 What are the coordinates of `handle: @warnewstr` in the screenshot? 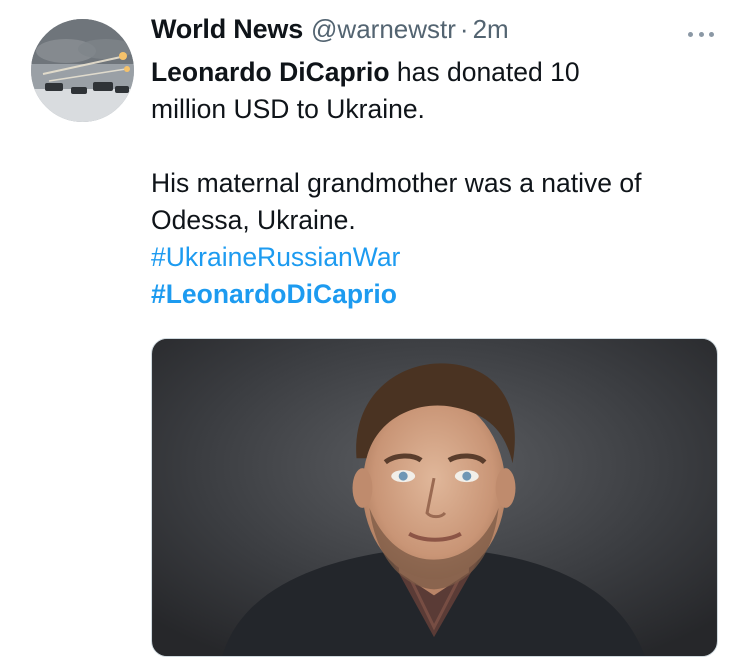 It's located at (383, 29).